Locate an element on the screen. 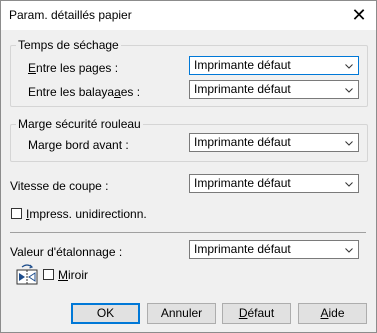 The image size is (377, 333). window-title: Param. détaillés papier is located at coordinates (70, 15).